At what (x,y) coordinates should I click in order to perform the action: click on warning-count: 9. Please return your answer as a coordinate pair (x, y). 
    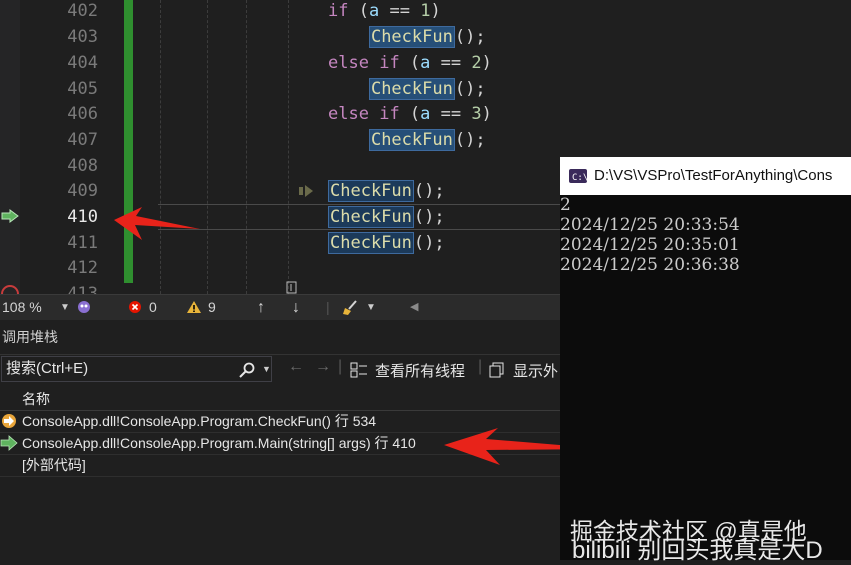
    Looking at the image, I should click on (212, 307).